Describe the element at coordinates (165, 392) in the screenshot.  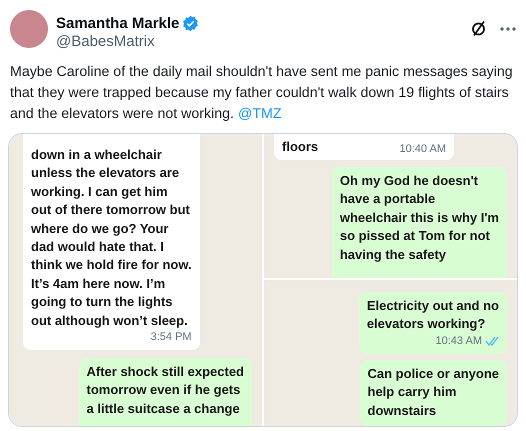
I see `sent-message: After shock still expected tomorrow even if he gets a little suitcase a change` at that location.